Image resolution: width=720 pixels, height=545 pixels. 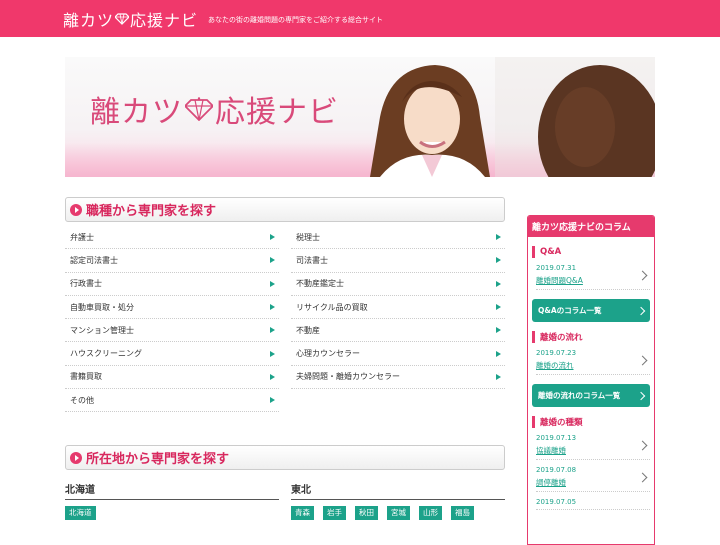 What do you see at coordinates (172, 308) in the screenshot?
I see `list-item: 自動車買取・処分` at bounding box center [172, 308].